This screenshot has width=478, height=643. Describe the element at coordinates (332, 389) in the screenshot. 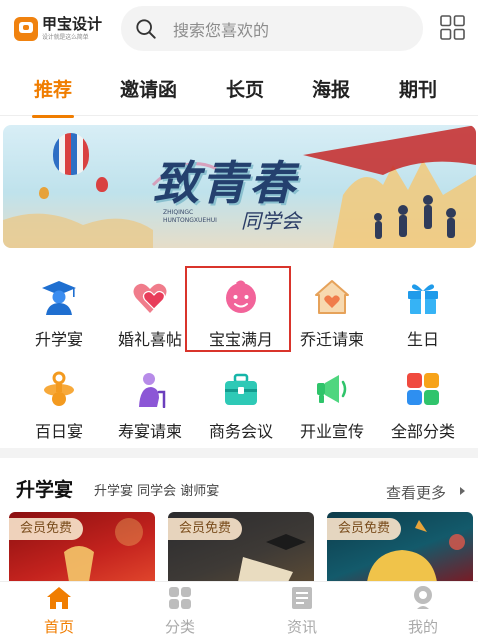

I see `megaphone-icon` at that location.